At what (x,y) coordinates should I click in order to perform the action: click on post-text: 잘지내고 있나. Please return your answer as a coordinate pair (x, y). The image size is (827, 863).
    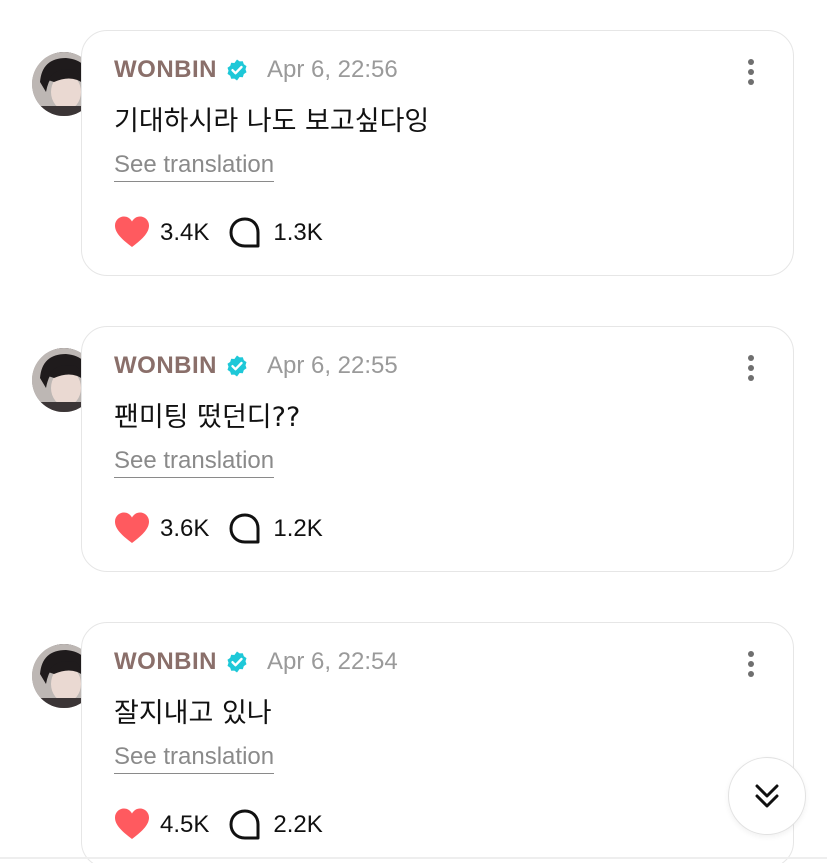
    Looking at the image, I should click on (193, 713).